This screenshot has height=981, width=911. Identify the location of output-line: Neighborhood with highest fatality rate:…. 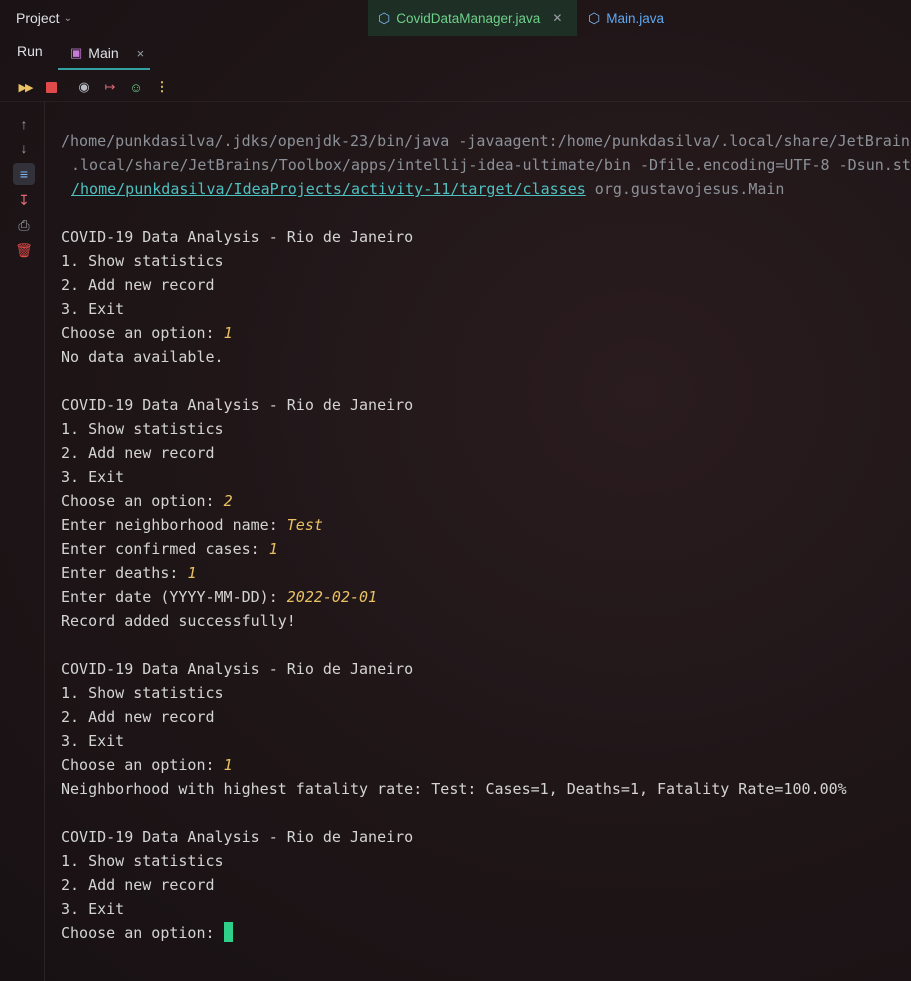
(454, 789).